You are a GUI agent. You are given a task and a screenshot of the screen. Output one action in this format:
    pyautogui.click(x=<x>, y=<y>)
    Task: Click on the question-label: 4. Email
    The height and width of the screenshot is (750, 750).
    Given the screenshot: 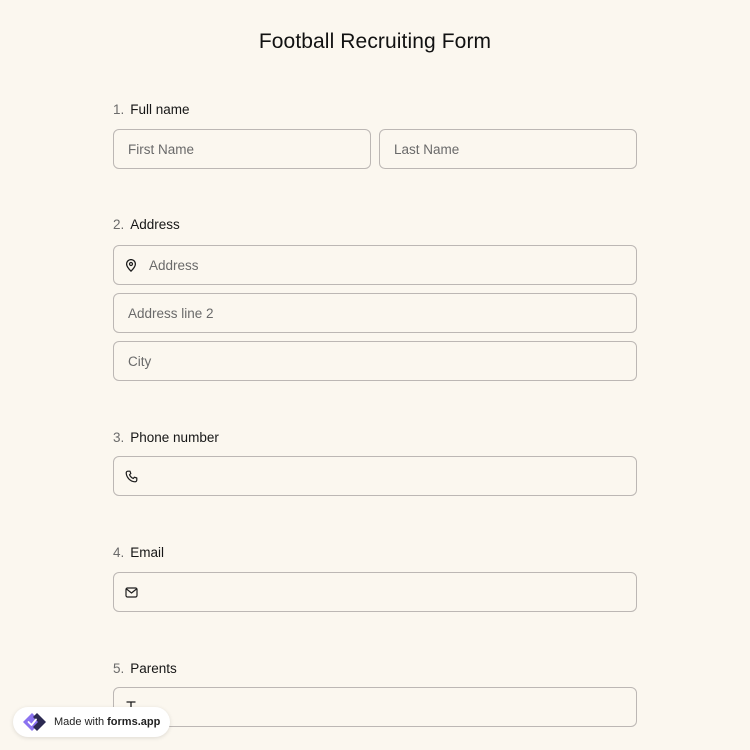 What is the action you would take?
    pyautogui.click(x=375, y=554)
    